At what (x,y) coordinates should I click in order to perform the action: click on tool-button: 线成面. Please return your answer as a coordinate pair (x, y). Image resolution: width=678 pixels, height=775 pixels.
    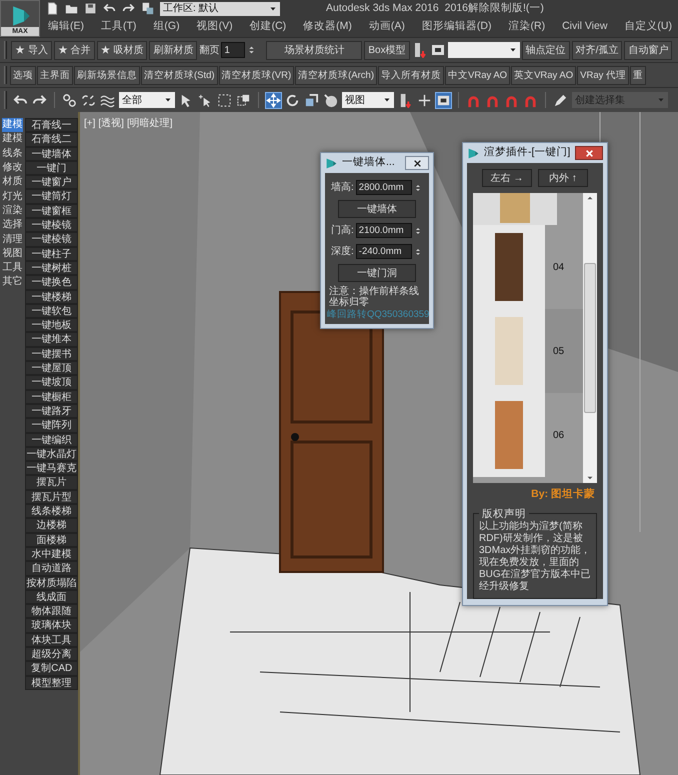
    Looking at the image, I should click on (51, 597).